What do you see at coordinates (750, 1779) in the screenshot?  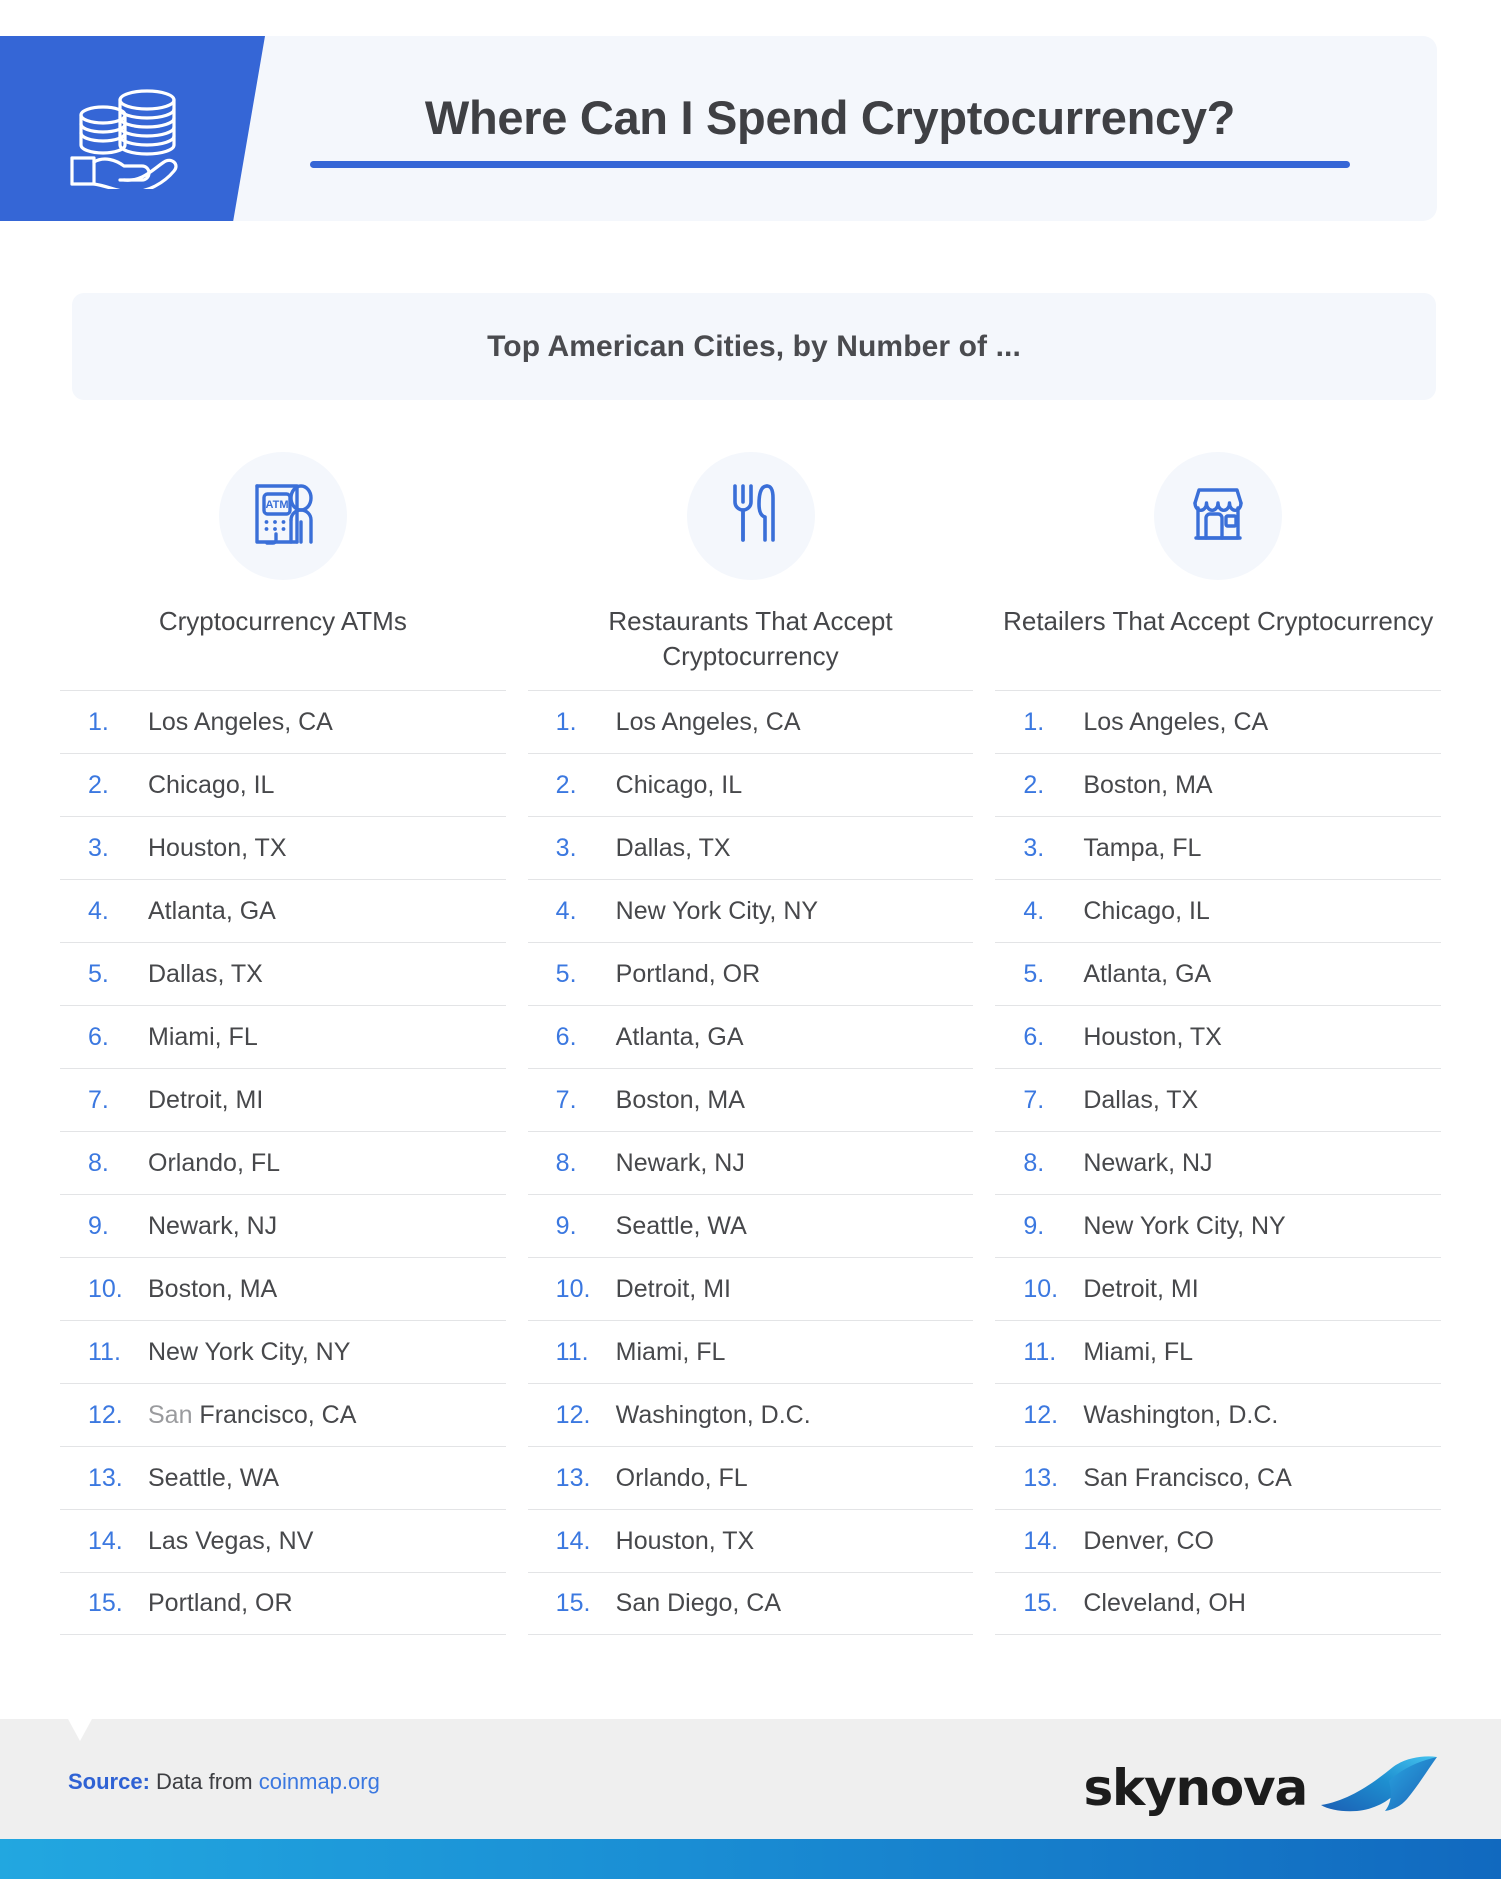 I see `footer: Source: Data from coinmap.org skynova` at bounding box center [750, 1779].